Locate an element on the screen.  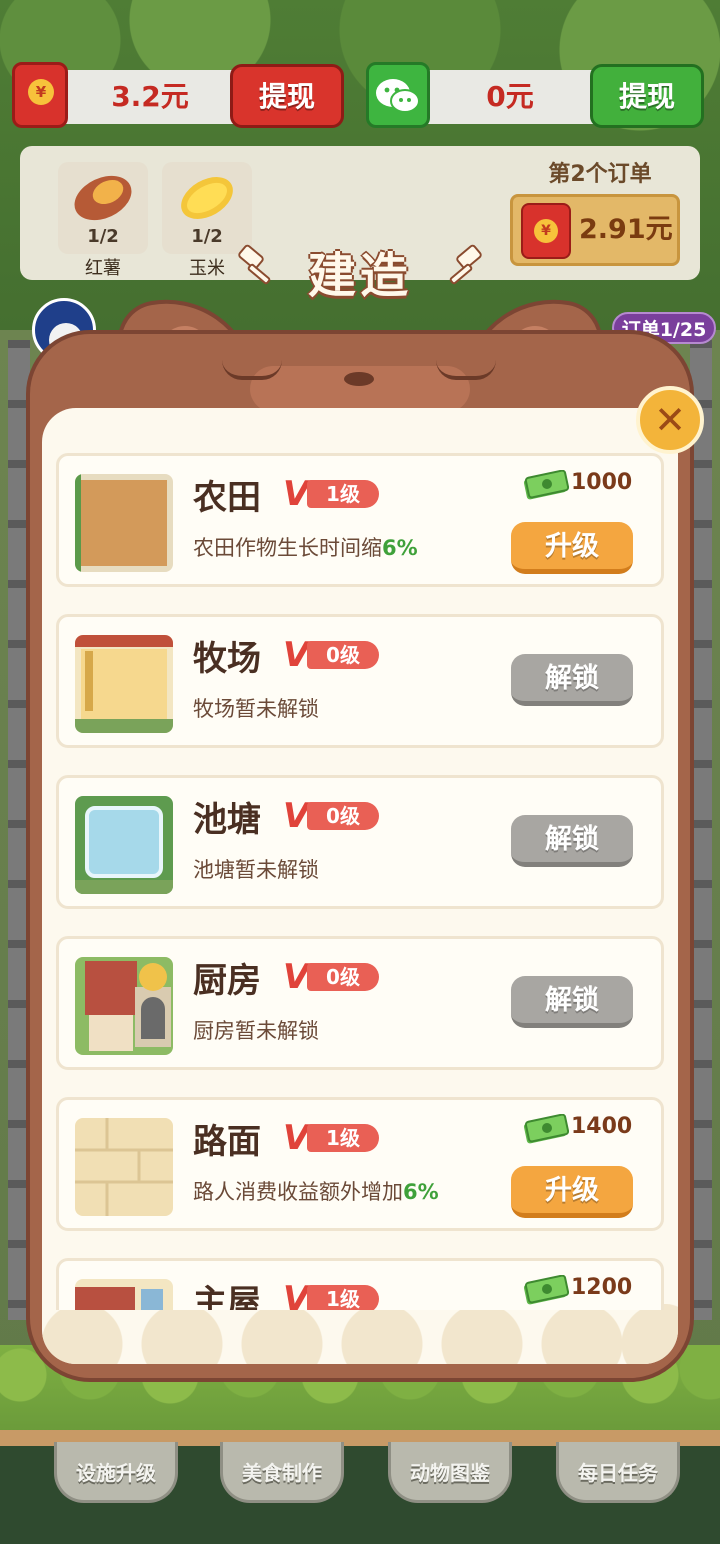
corn-icon is located at coordinates (207, 198).